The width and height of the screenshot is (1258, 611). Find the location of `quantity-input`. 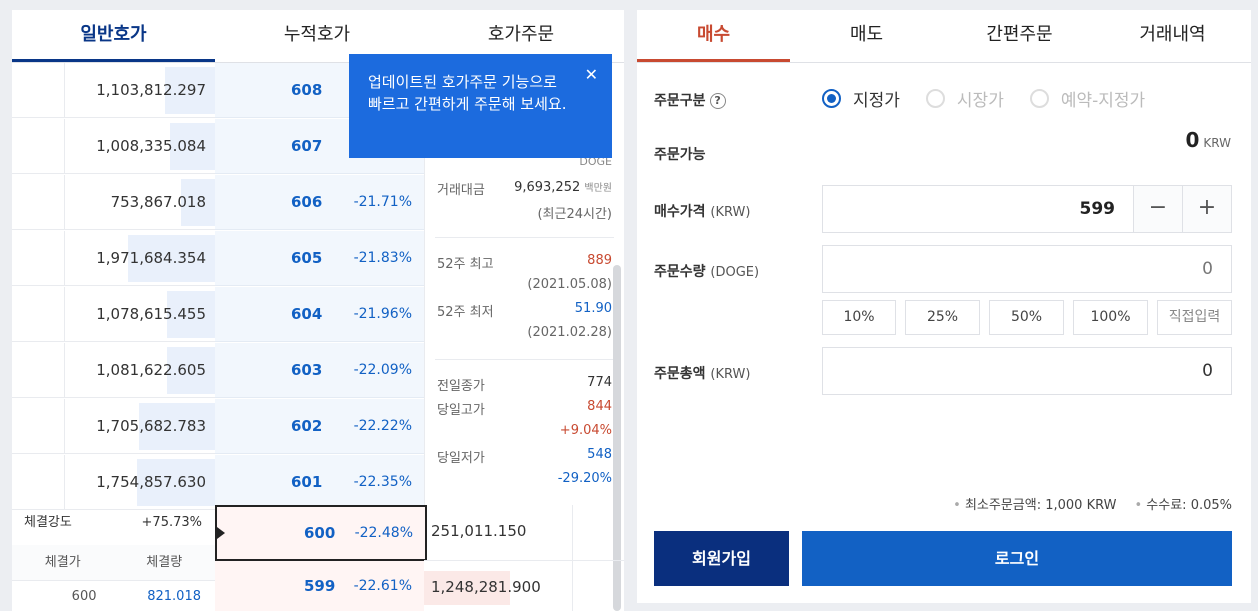

quantity-input is located at coordinates (1027, 269).